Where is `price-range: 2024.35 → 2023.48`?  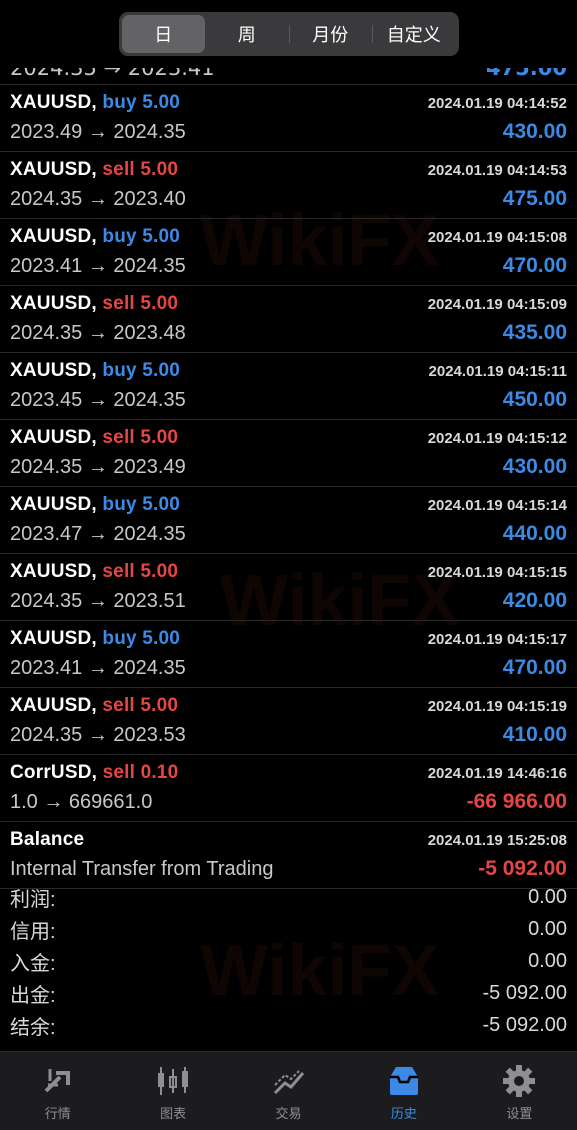 price-range: 2024.35 → 2023.48 is located at coordinates (98, 333).